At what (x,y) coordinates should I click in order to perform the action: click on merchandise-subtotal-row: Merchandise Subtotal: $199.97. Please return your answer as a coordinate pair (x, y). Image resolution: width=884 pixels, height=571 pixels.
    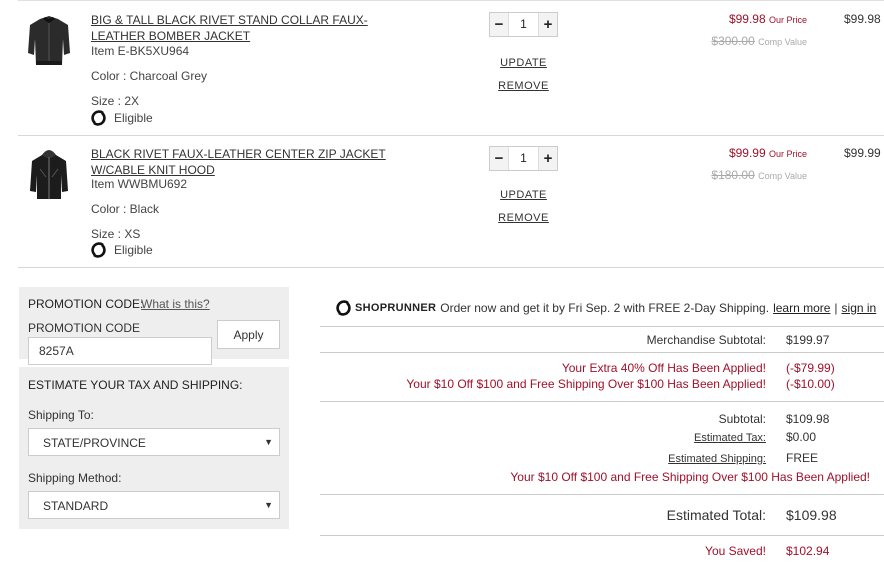
    Looking at the image, I should click on (749, 340).